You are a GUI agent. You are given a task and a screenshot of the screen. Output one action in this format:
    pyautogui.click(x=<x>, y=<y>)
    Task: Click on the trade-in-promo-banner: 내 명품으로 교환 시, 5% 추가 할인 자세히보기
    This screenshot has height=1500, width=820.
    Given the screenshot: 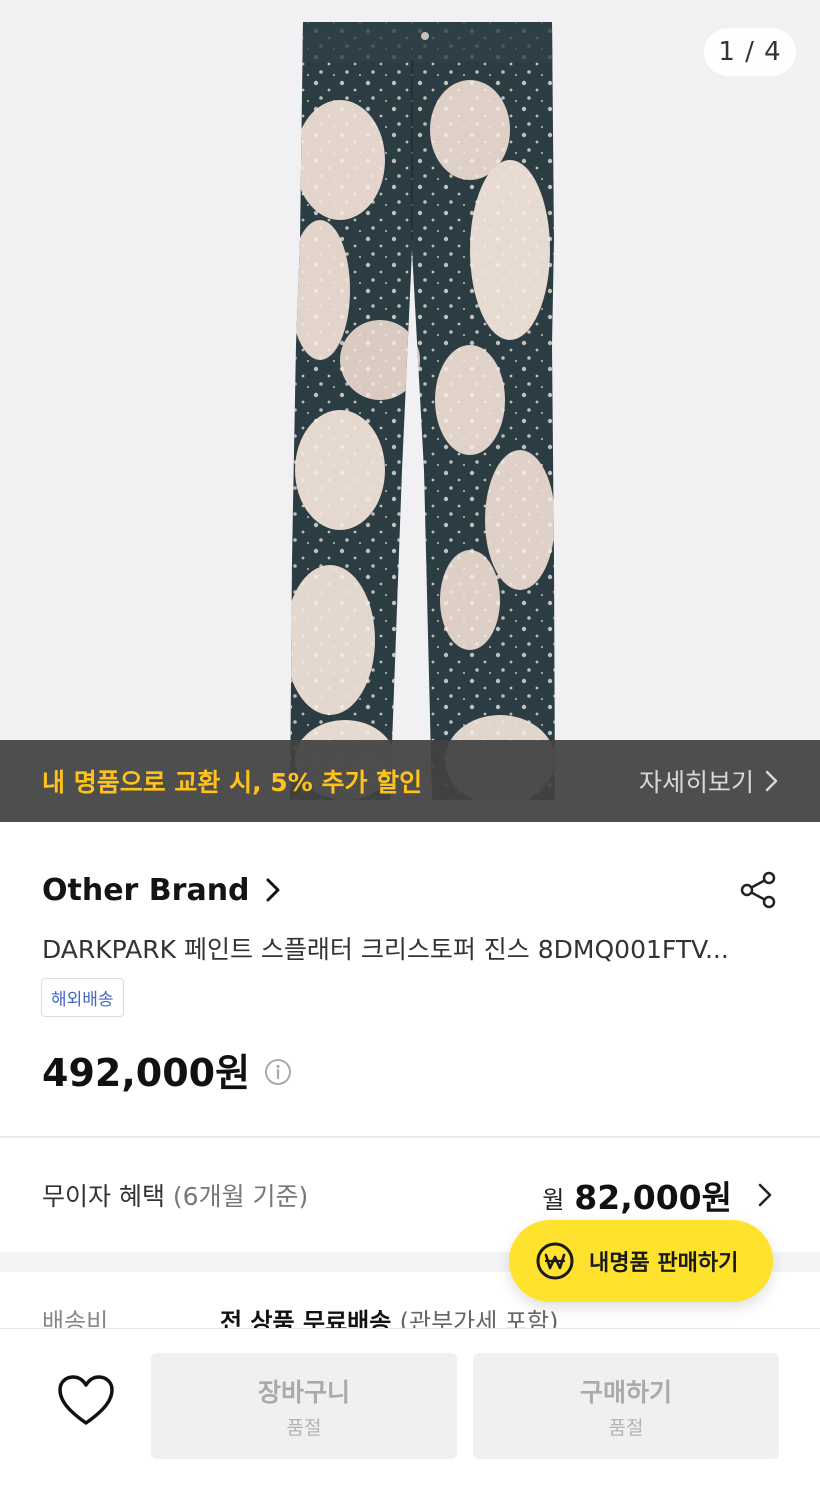 What is the action you would take?
    pyautogui.click(x=410, y=781)
    